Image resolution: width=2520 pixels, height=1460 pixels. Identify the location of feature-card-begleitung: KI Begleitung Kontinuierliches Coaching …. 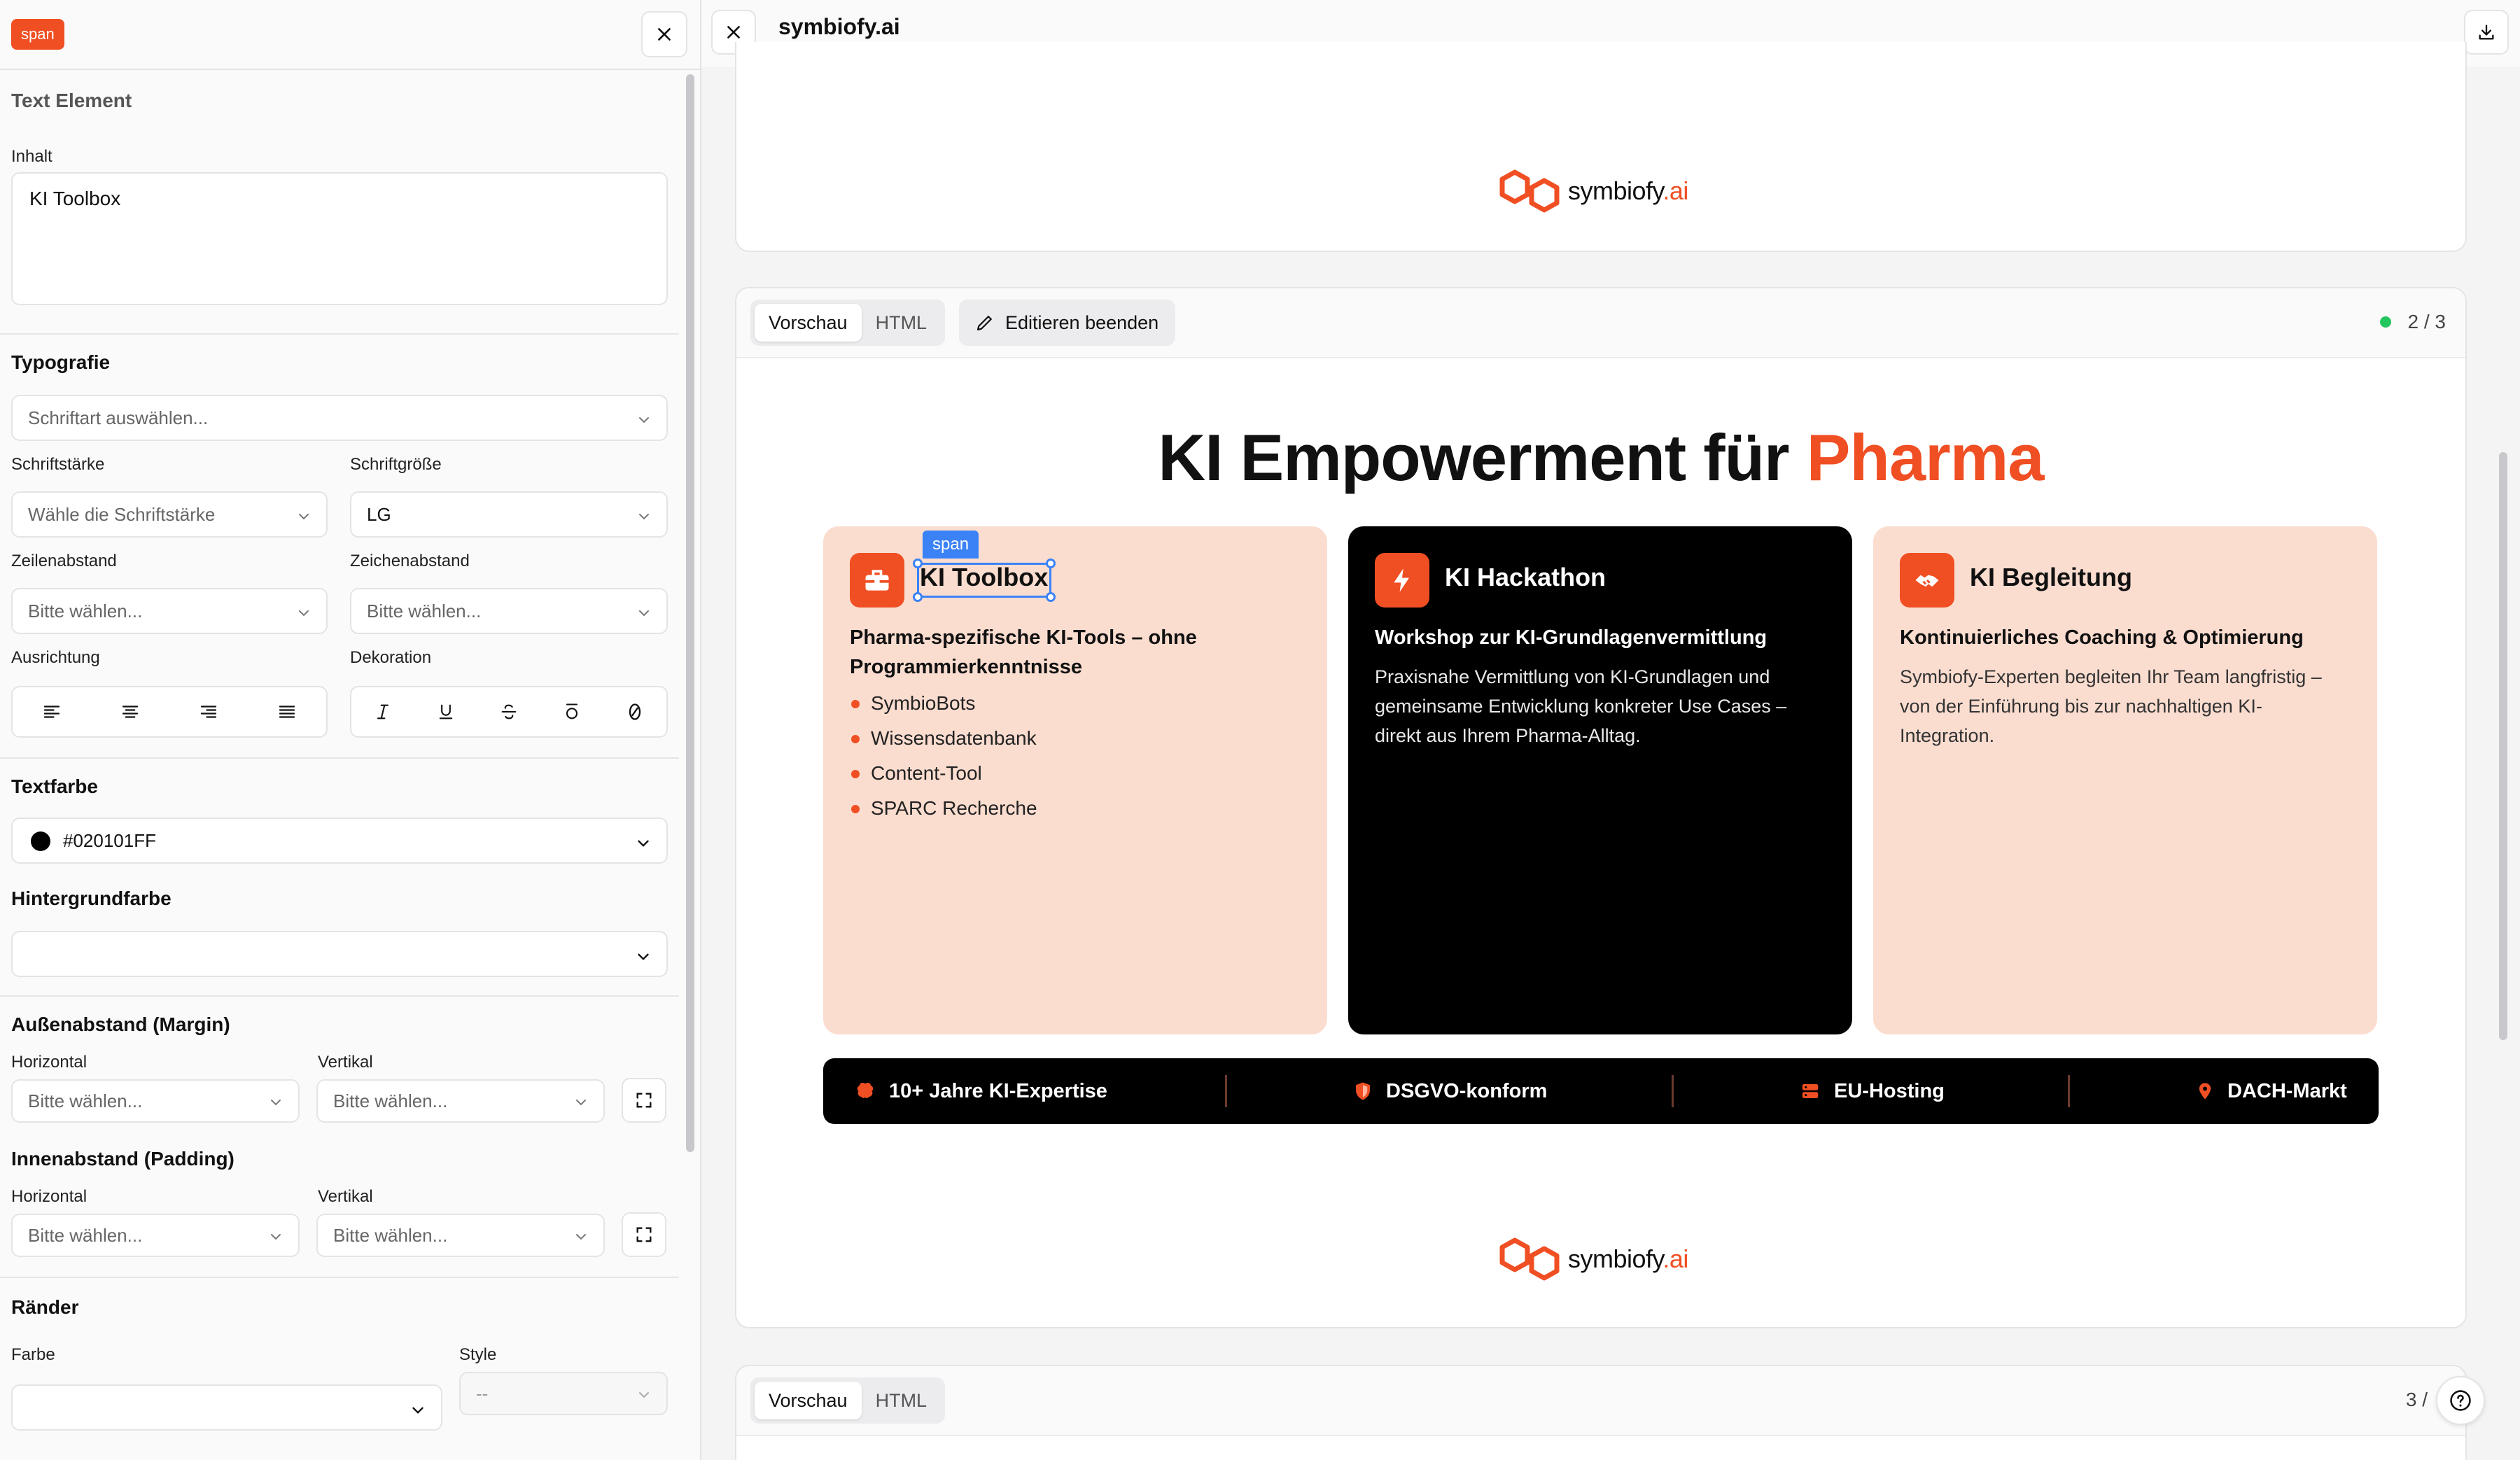
(2125, 780).